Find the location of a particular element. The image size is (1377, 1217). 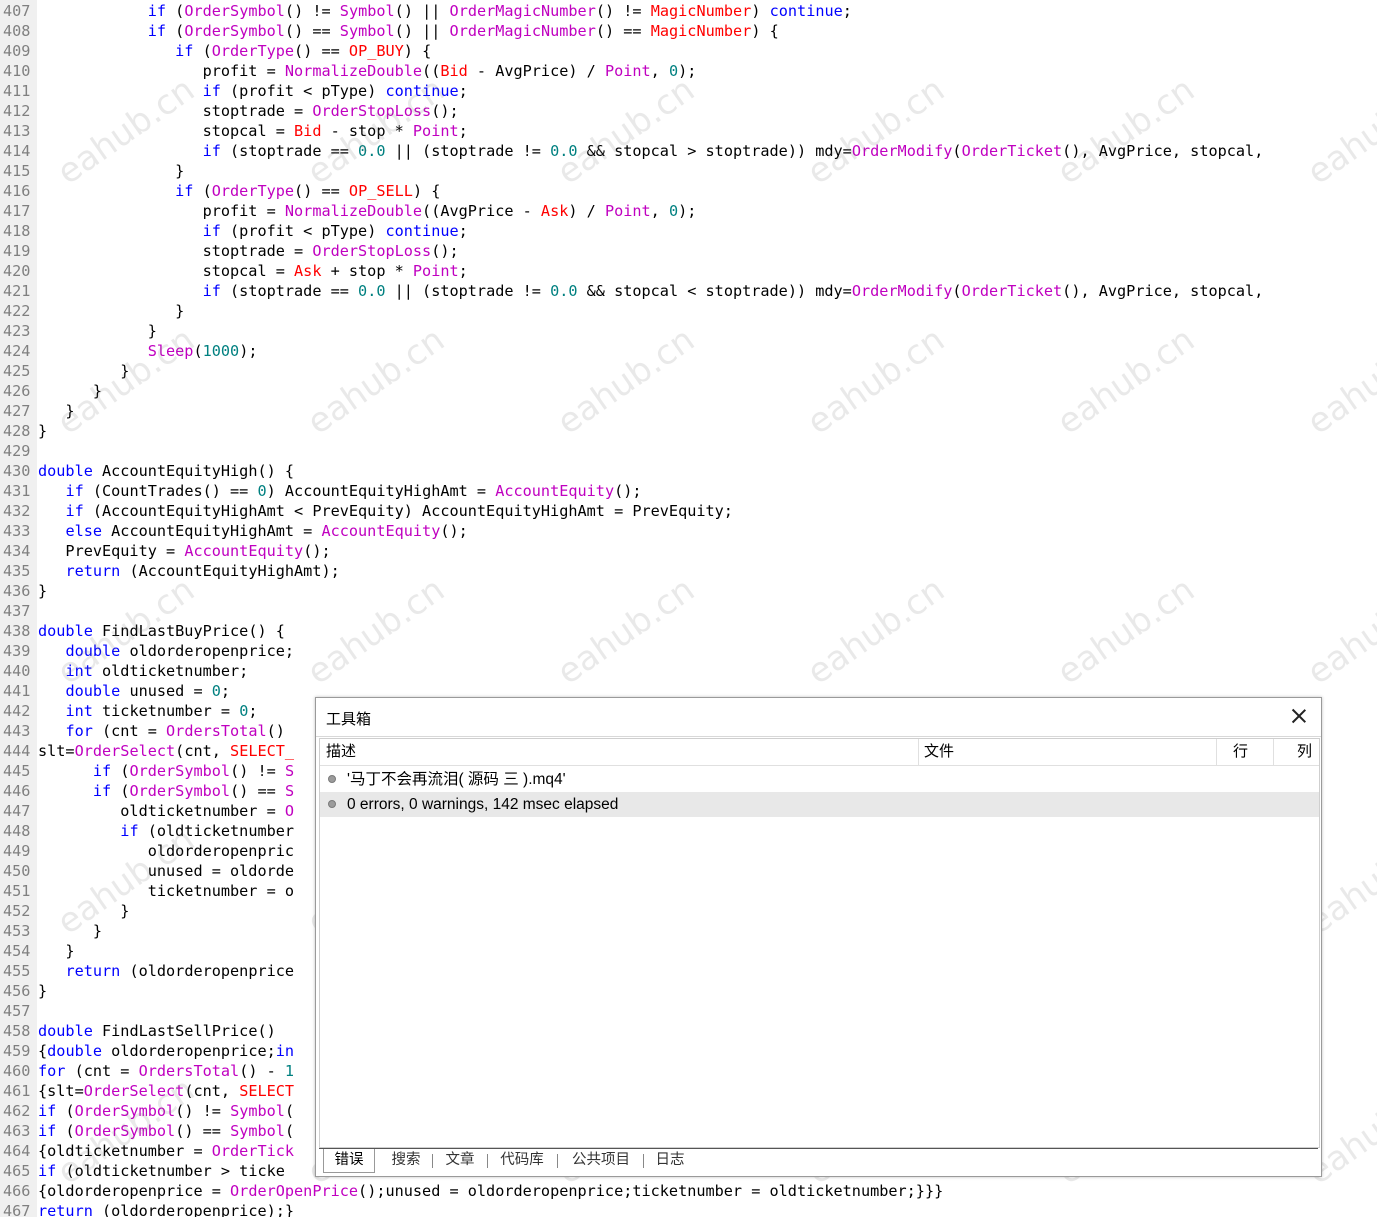

line-number: 449 is located at coordinates (18, 851).